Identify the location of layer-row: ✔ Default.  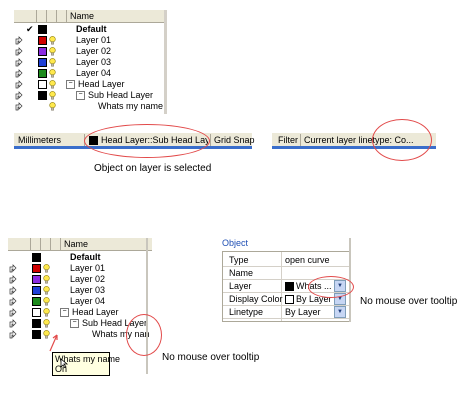
(89, 29).